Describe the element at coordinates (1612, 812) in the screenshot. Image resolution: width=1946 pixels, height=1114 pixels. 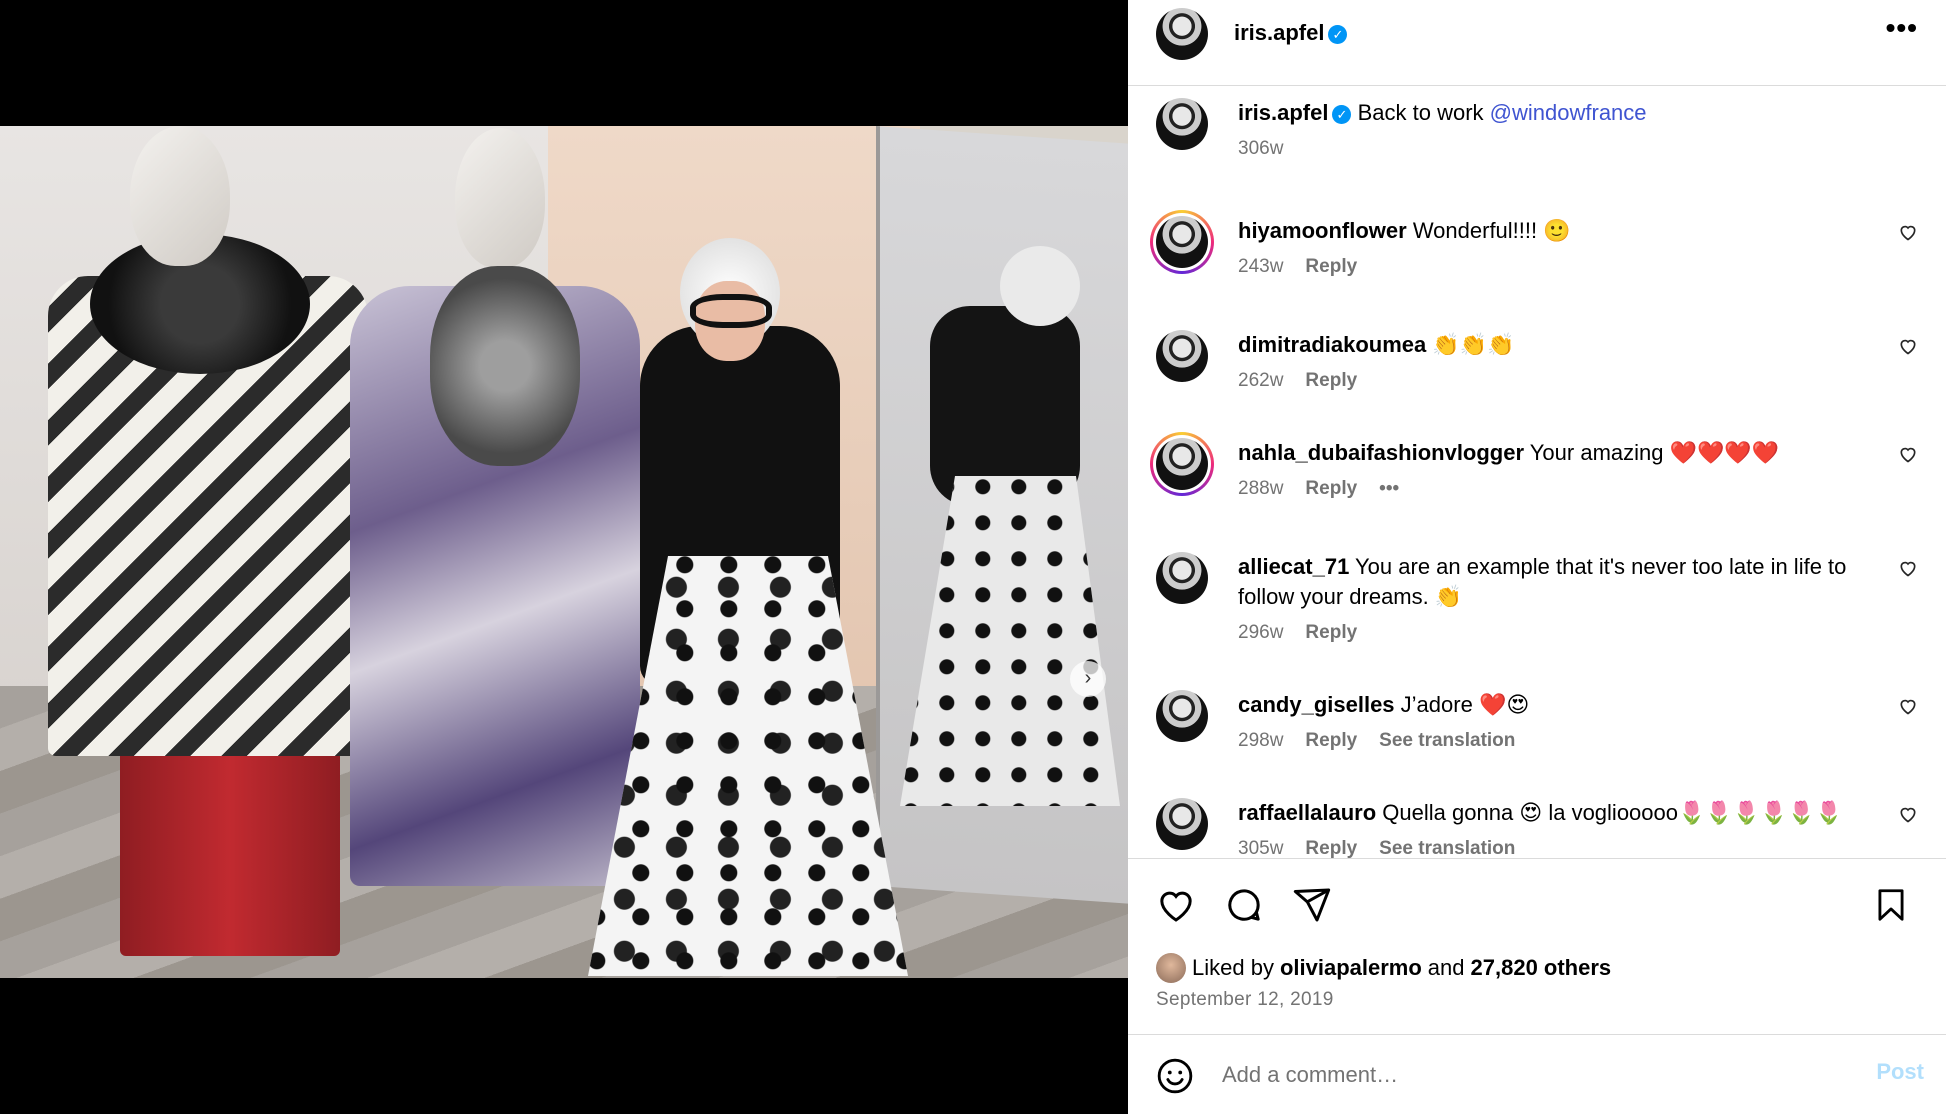
I see `comment-body: Quella gonna 😍 la vogliooooo🌷🌷🌷🌷🌷🌷` at that location.